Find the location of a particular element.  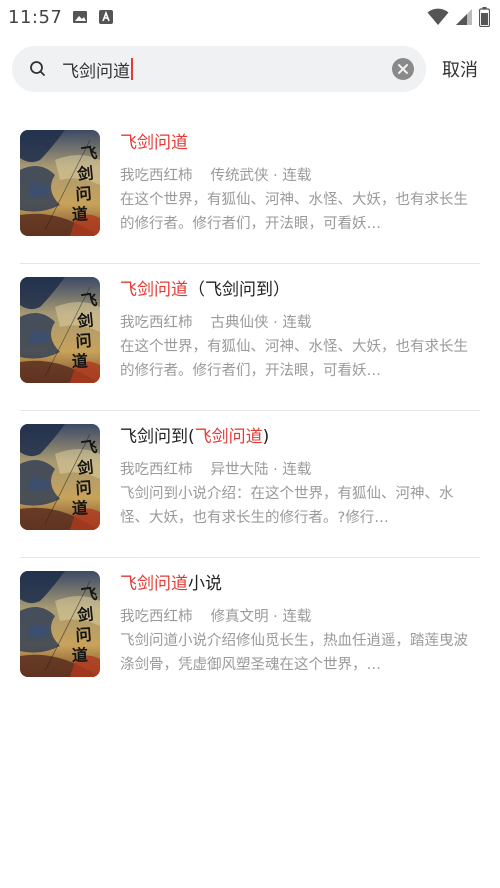

search-input: 飞剑问道 is located at coordinates (219, 69).